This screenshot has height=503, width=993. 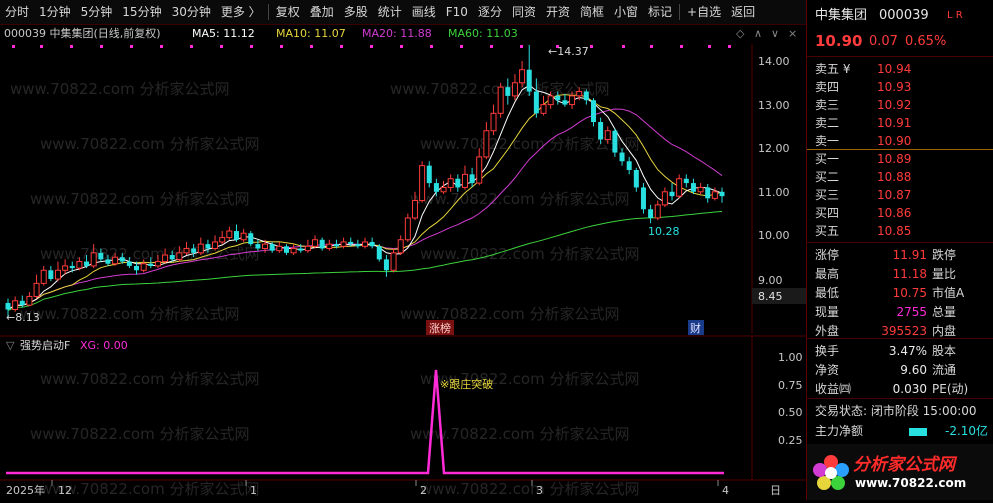 What do you see at coordinates (141, 12) in the screenshot?
I see `toolbar-item-3: 15分钟` at bounding box center [141, 12].